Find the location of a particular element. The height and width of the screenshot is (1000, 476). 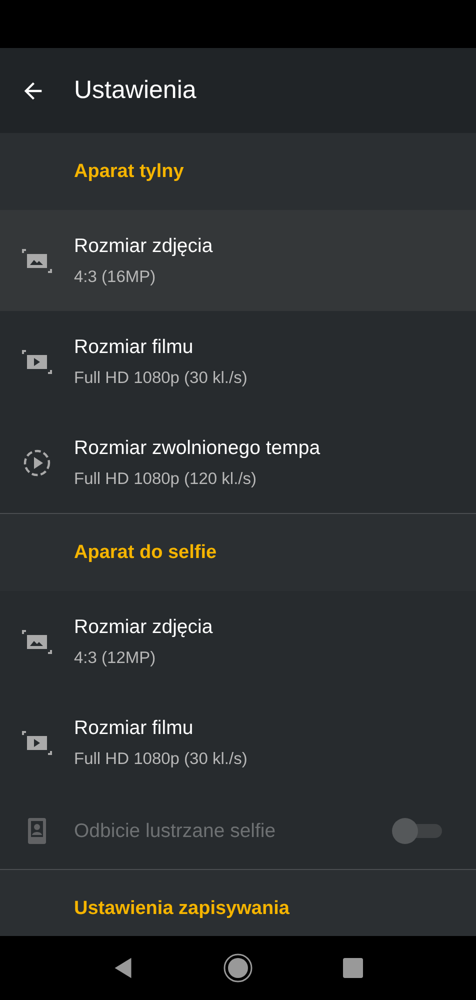

setting-title: Rozmiar zwolnionego tempa is located at coordinates (197, 448).